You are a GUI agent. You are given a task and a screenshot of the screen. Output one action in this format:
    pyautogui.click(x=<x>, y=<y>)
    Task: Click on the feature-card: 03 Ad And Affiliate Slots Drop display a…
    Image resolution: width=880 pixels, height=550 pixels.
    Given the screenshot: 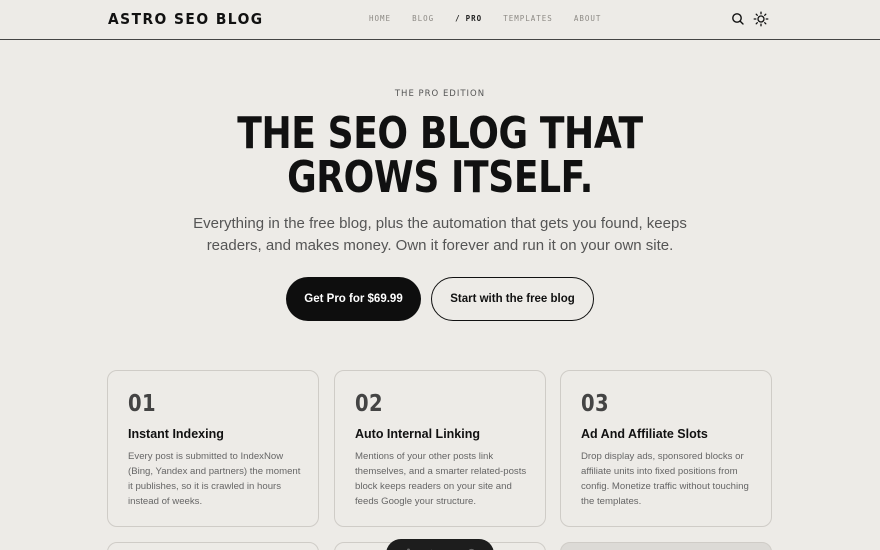 What is the action you would take?
    pyautogui.click(x=666, y=448)
    